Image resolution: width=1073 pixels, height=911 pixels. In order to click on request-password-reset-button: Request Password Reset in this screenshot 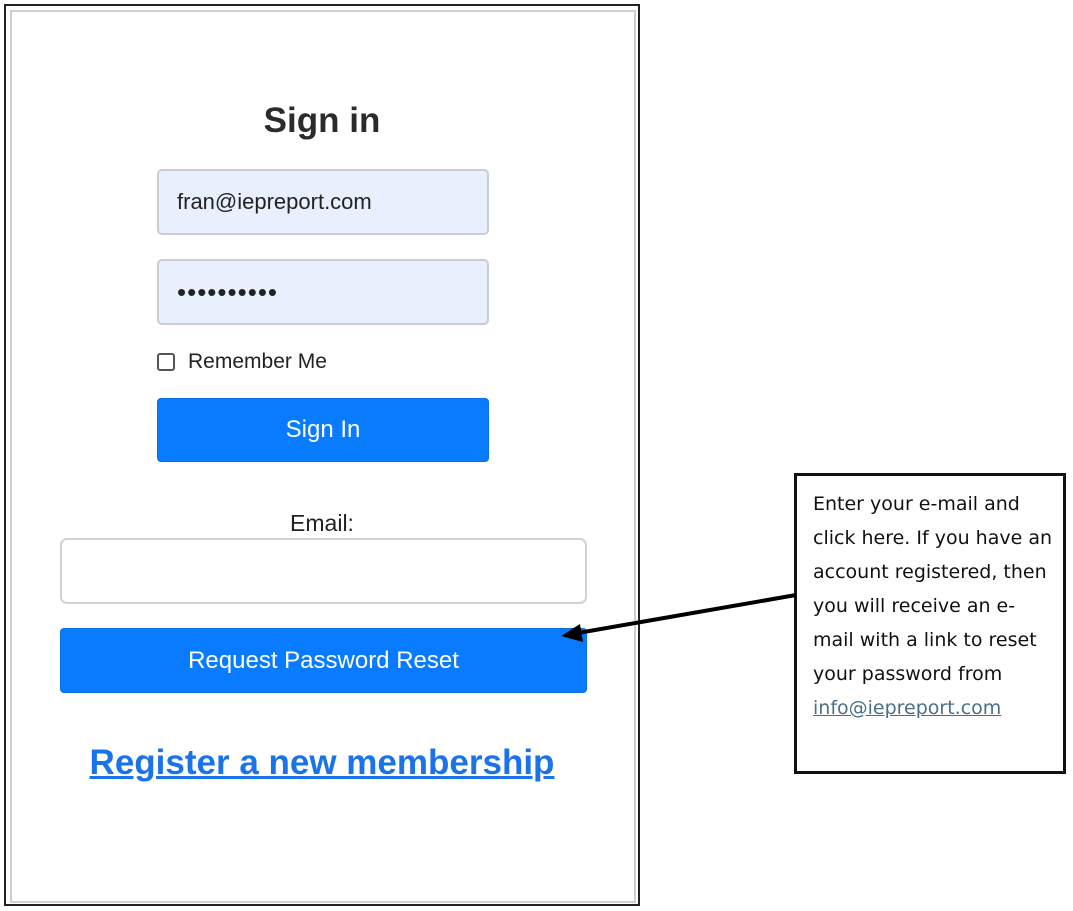, I will do `click(323, 660)`.